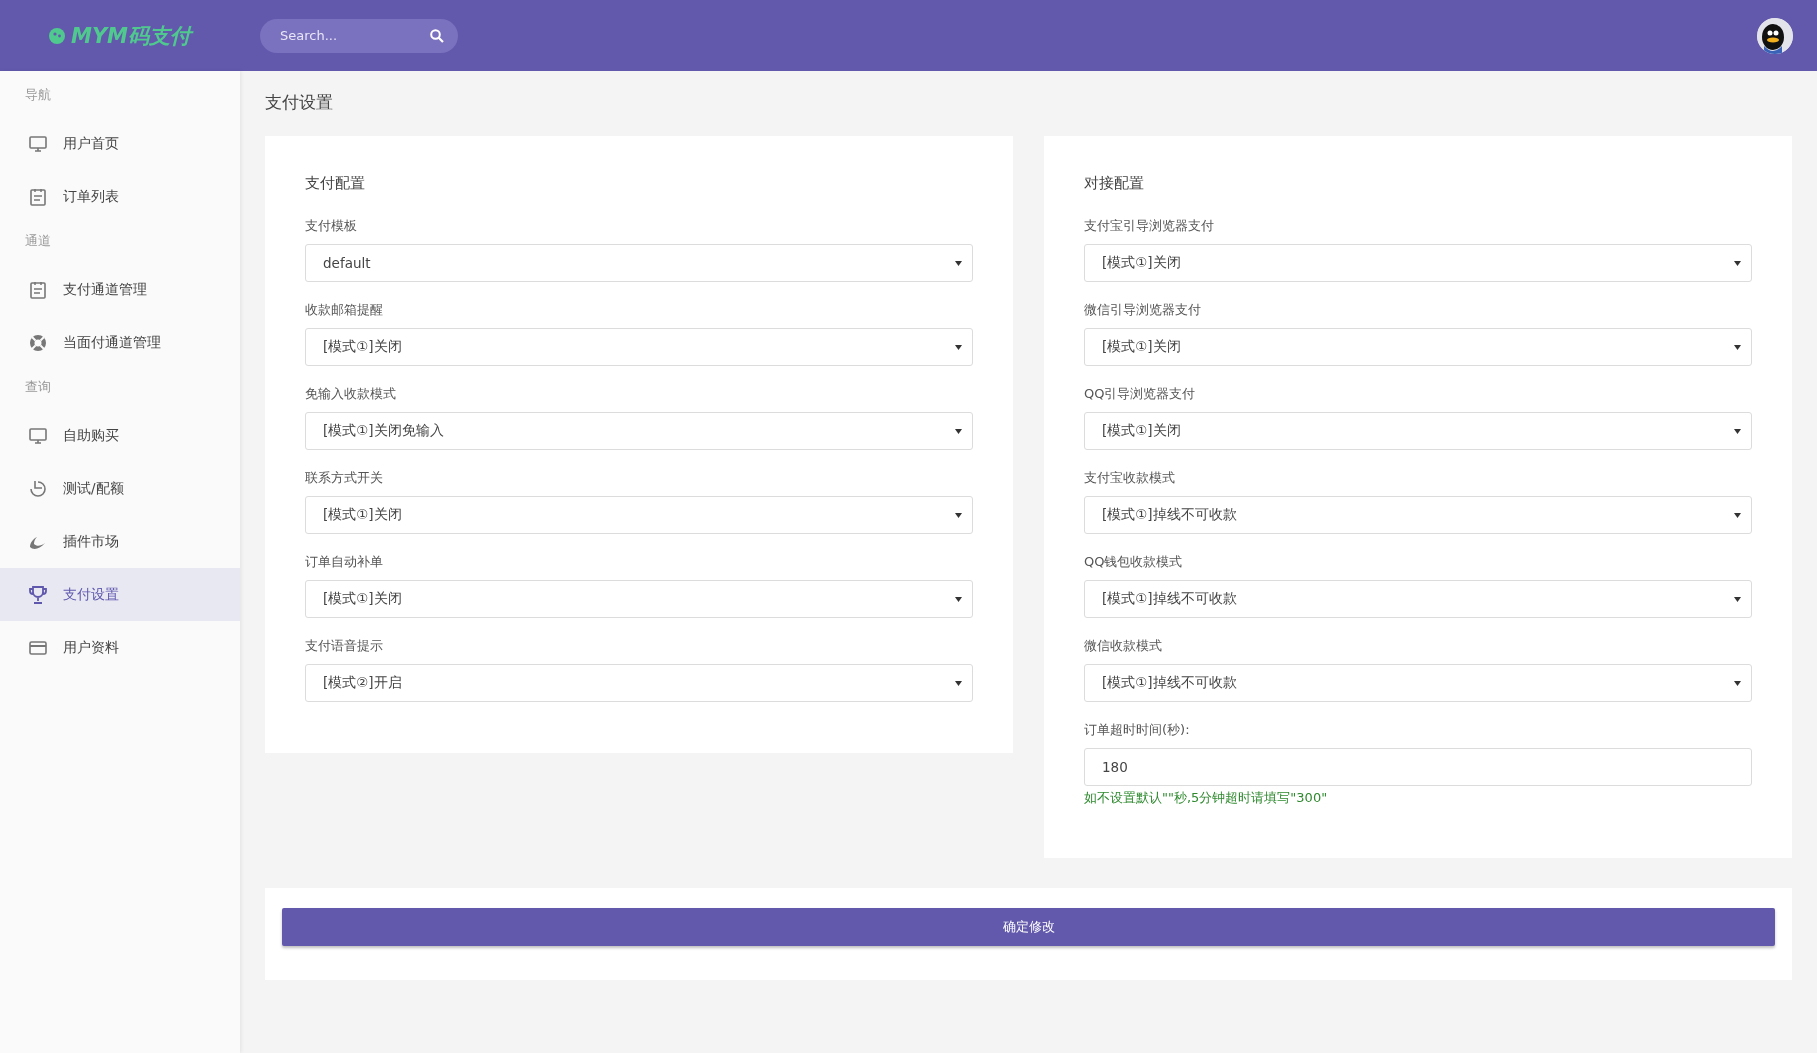  Describe the element at coordinates (351, 394) in the screenshot. I see `field-label: 免输入收款模式` at that location.